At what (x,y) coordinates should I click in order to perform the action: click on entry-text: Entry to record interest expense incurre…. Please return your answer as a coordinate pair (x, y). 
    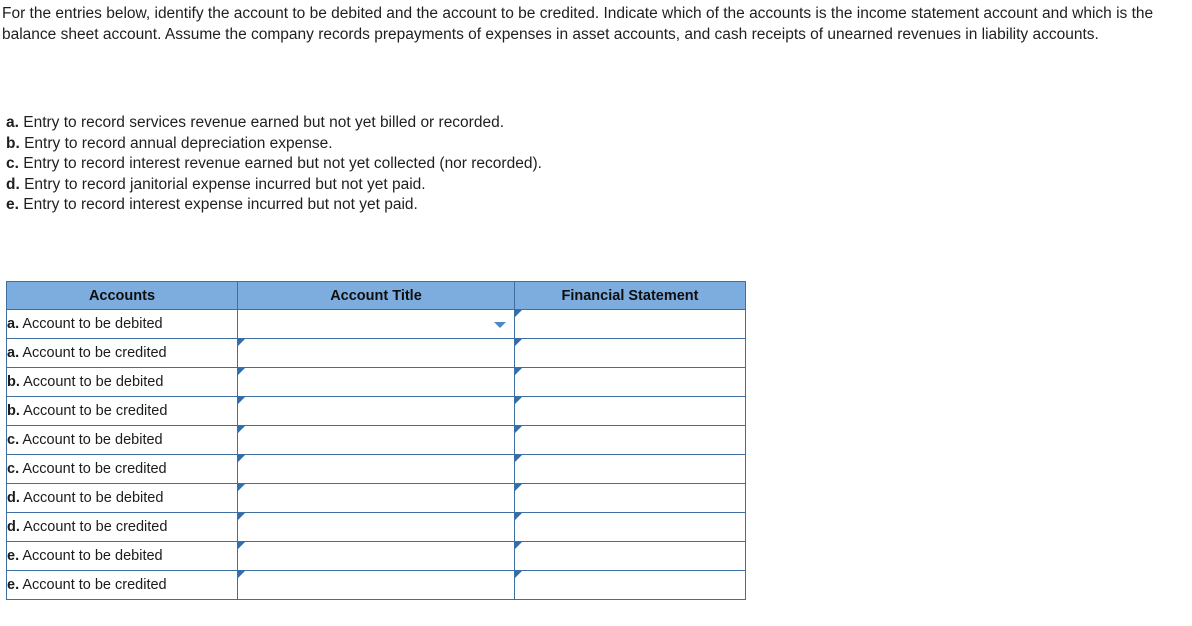
    Looking at the image, I should click on (220, 204).